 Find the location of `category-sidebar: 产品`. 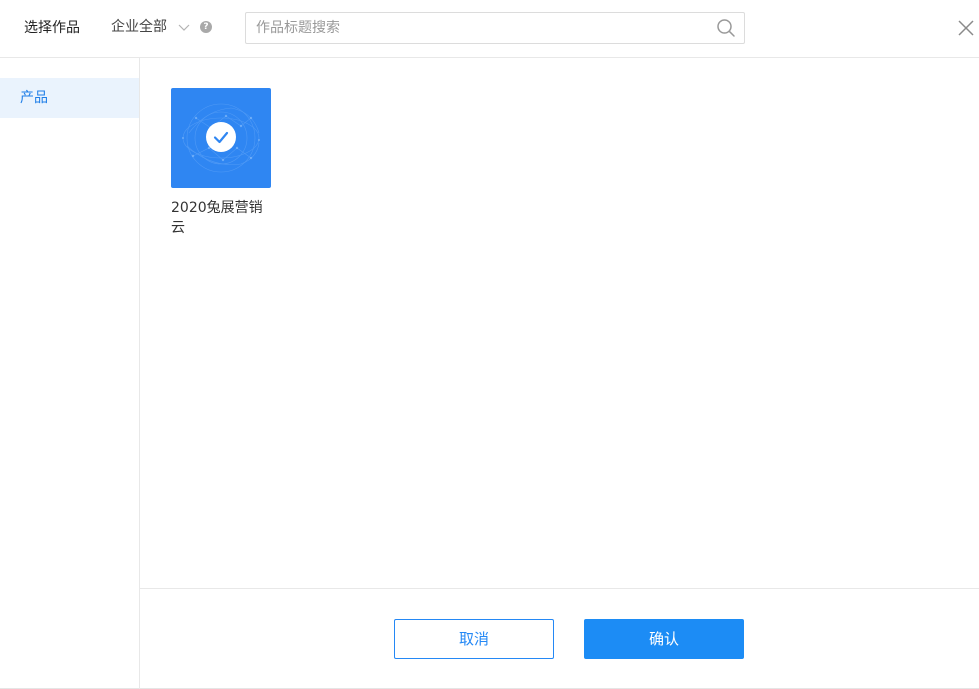

category-sidebar: 产品 is located at coordinates (70, 373).